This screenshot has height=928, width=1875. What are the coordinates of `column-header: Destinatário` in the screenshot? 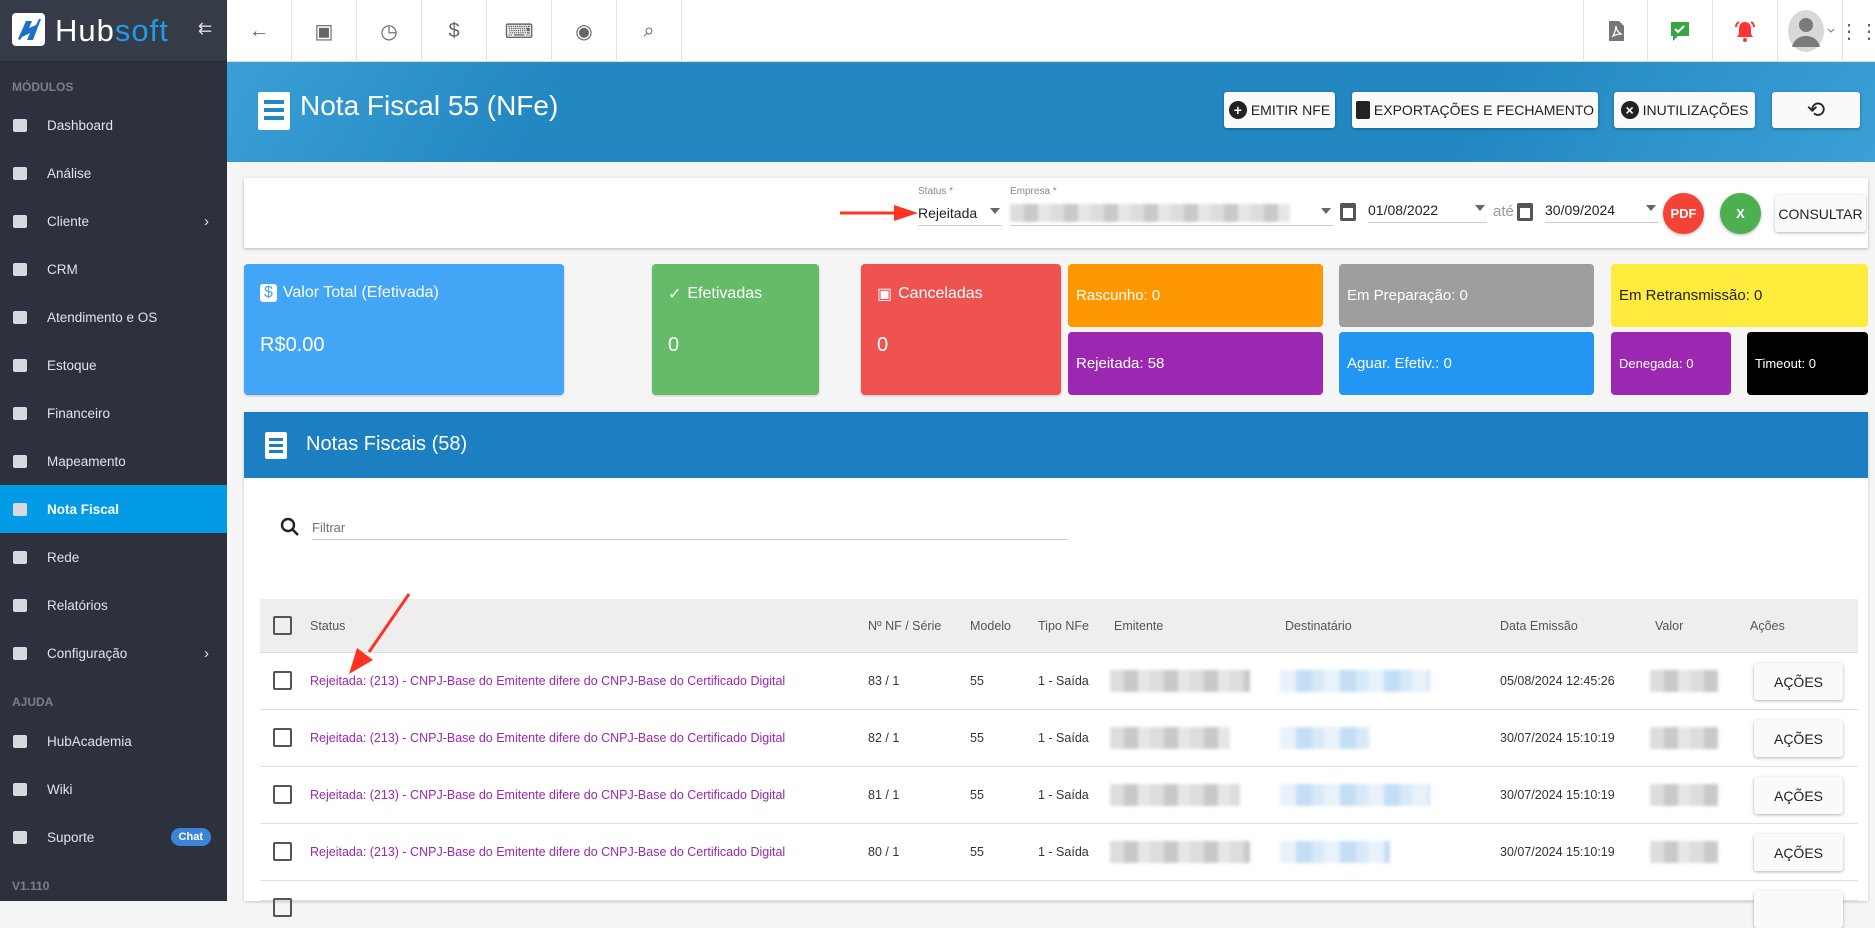 It's located at (1318, 626).